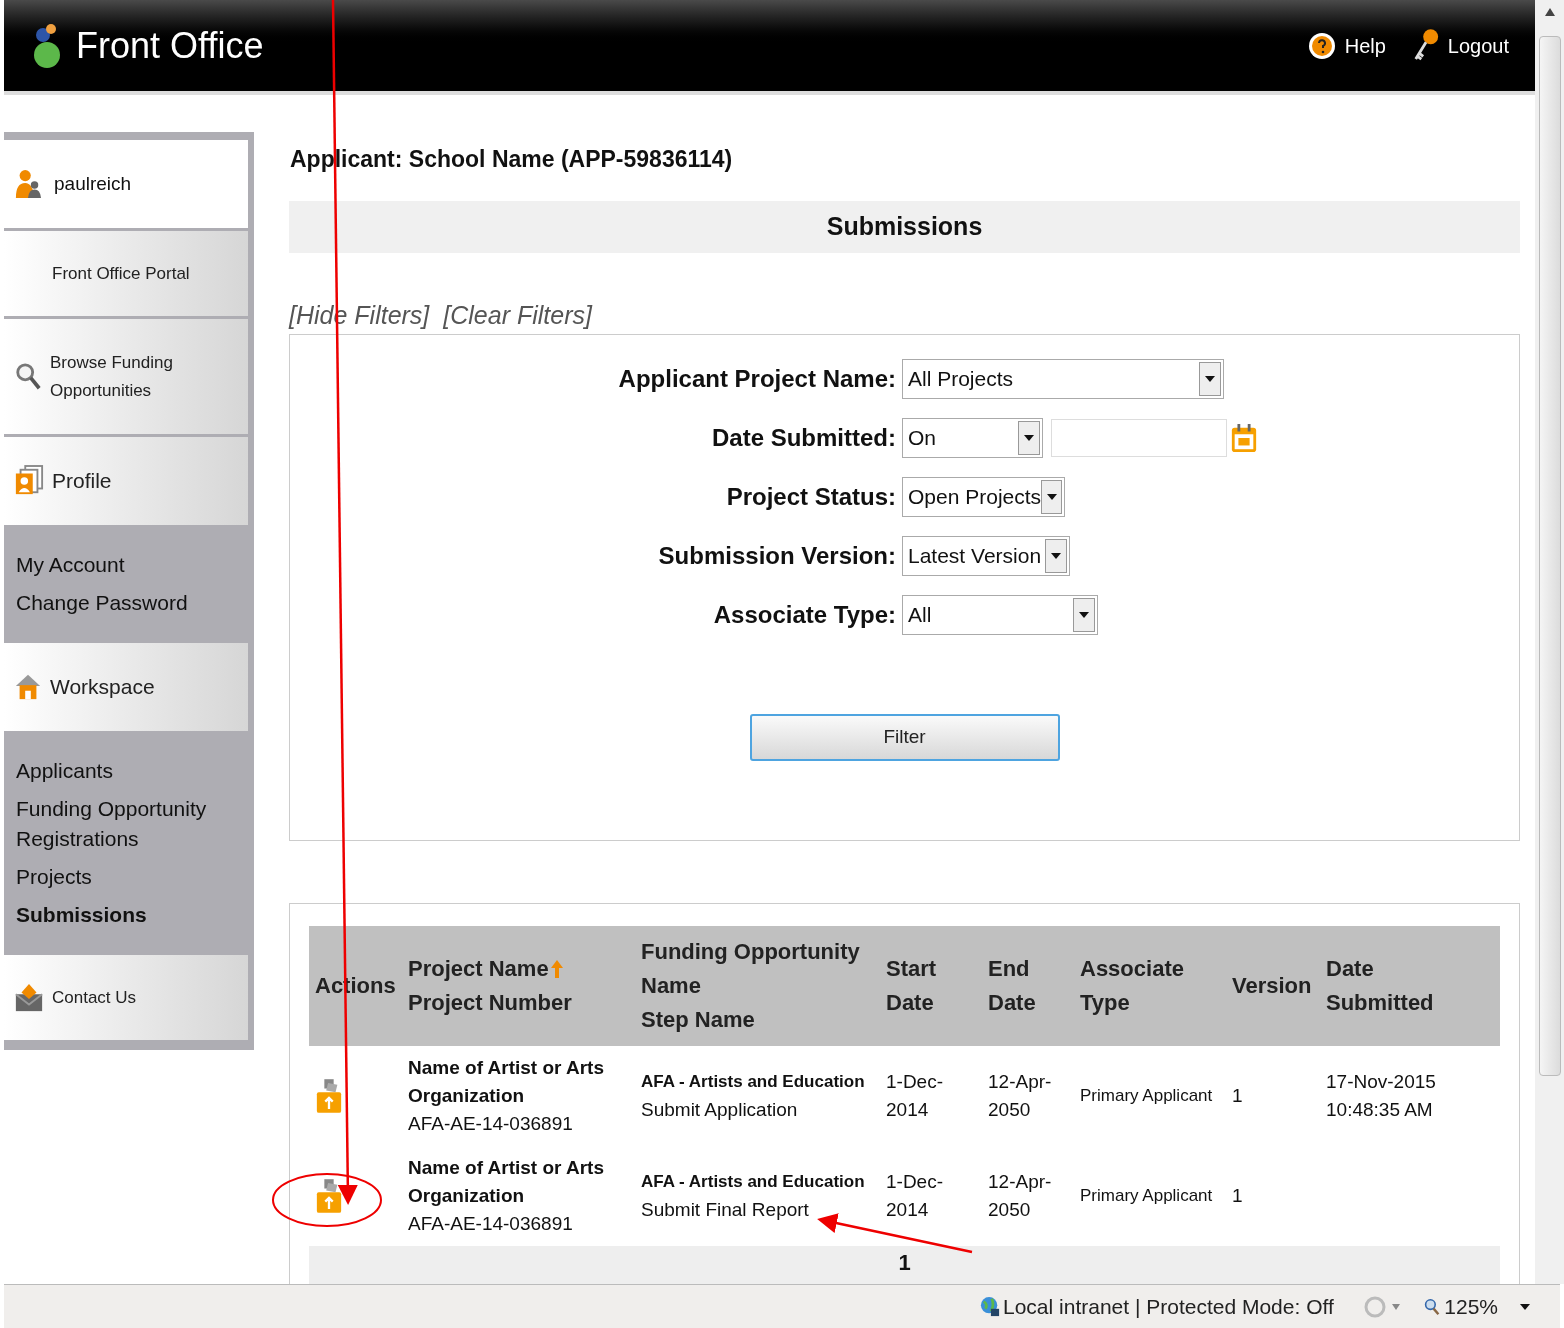 The image size is (1564, 1328). Describe the element at coordinates (1346, 45) in the screenshot. I see `help-link: Help` at that location.